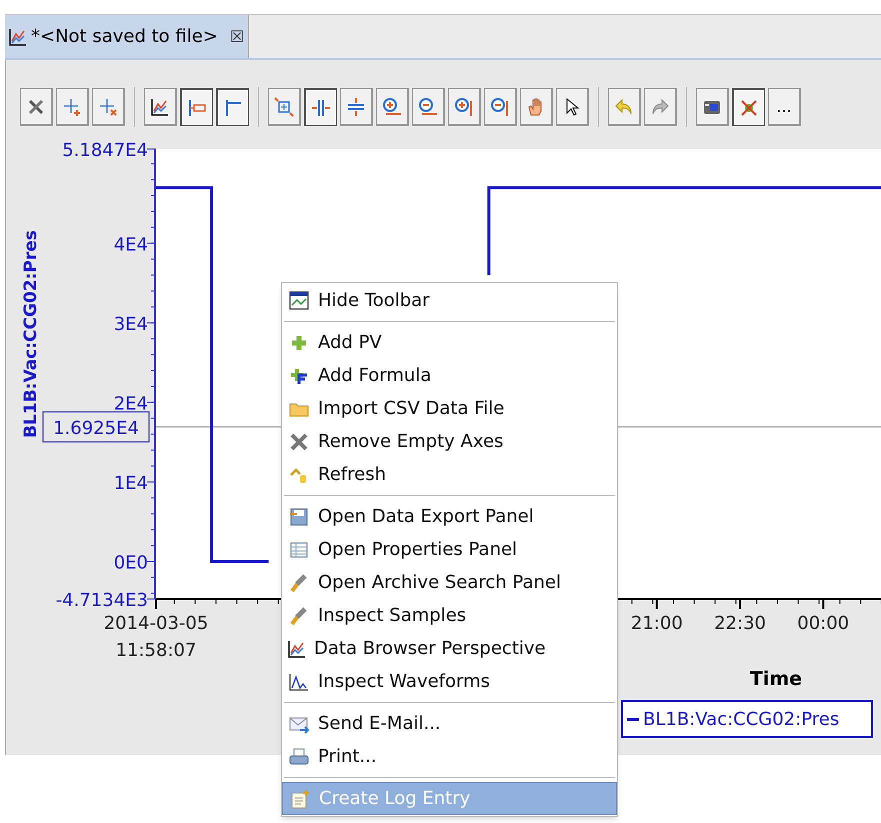 This screenshot has width=881, height=823. What do you see at coordinates (237, 36) in the screenshot?
I see `close-icon: ☒` at bounding box center [237, 36].